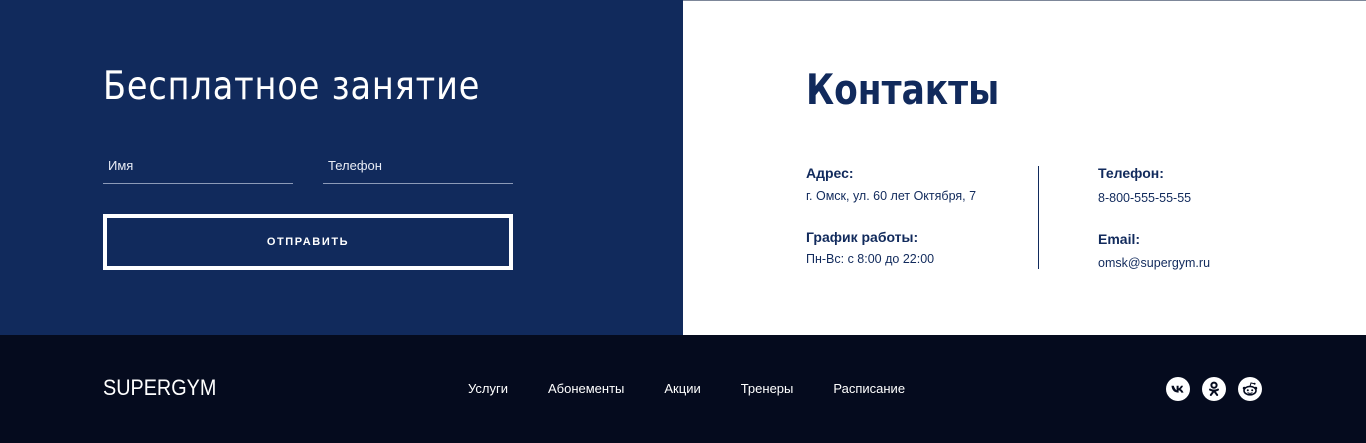 The width and height of the screenshot is (1366, 443). I want to click on nav-link-services: Услуги, so click(488, 388).